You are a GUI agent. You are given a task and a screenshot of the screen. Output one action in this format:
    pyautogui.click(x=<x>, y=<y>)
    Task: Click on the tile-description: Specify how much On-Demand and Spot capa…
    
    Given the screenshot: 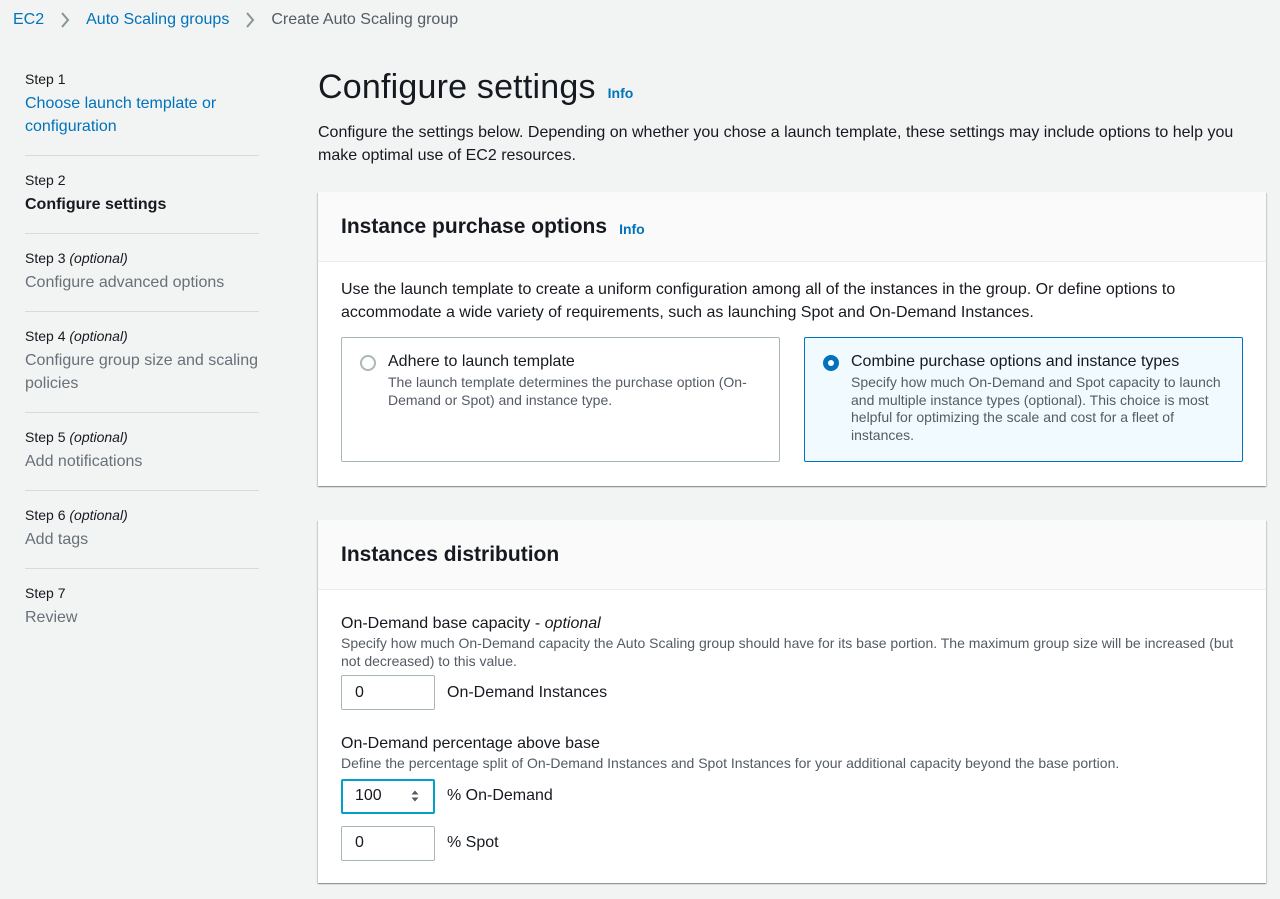 What is the action you would take?
    pyautogui.click(x=1036, y=408)
    